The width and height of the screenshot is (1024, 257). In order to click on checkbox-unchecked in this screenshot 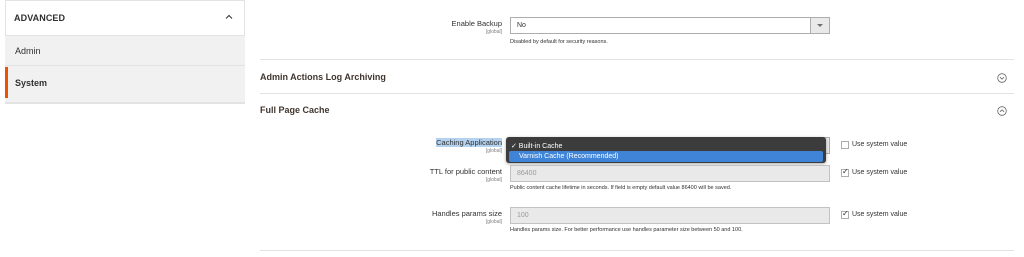, I will do `click(845, 145)`.